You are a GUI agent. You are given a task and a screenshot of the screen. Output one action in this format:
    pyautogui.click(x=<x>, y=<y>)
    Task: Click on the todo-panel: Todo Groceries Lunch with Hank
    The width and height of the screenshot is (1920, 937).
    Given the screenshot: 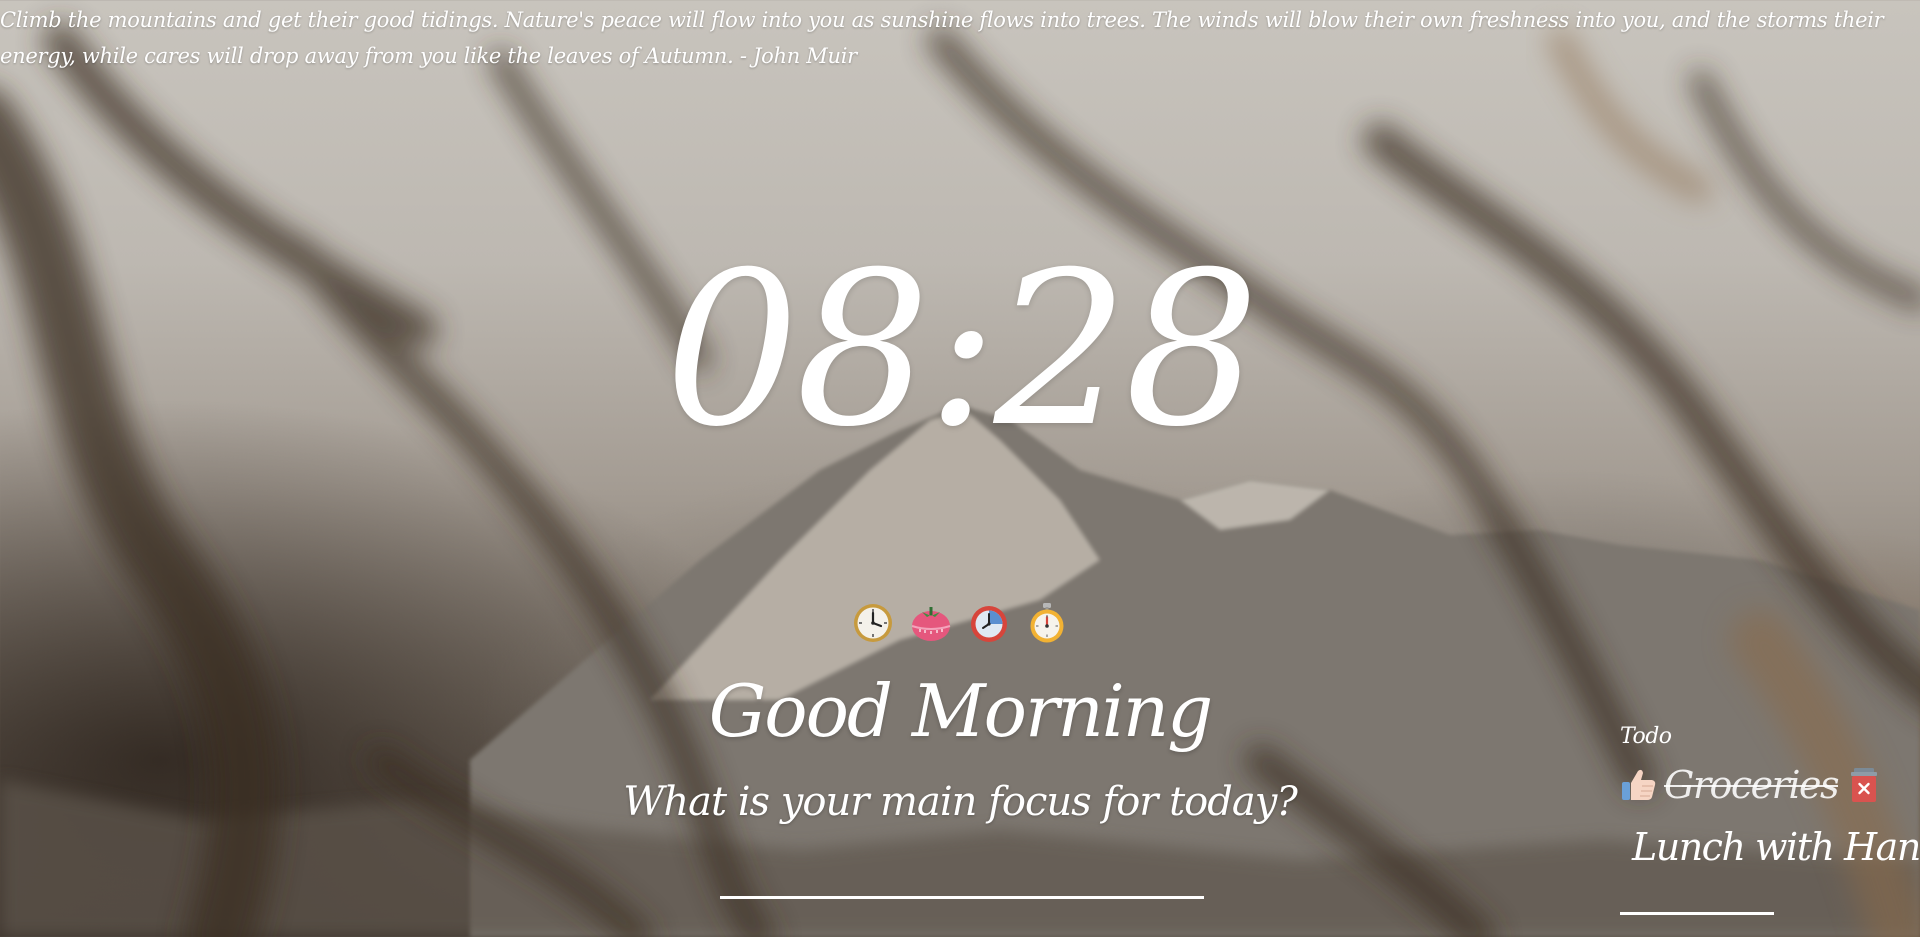 What is the action you would take?
    pyautogui.click(x=1770, y=817)
    